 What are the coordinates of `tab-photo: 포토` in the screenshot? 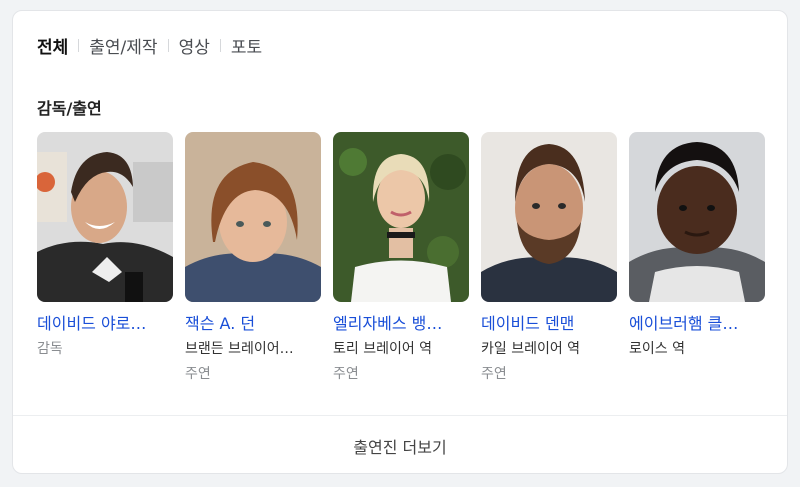 It's located at (246, 45).